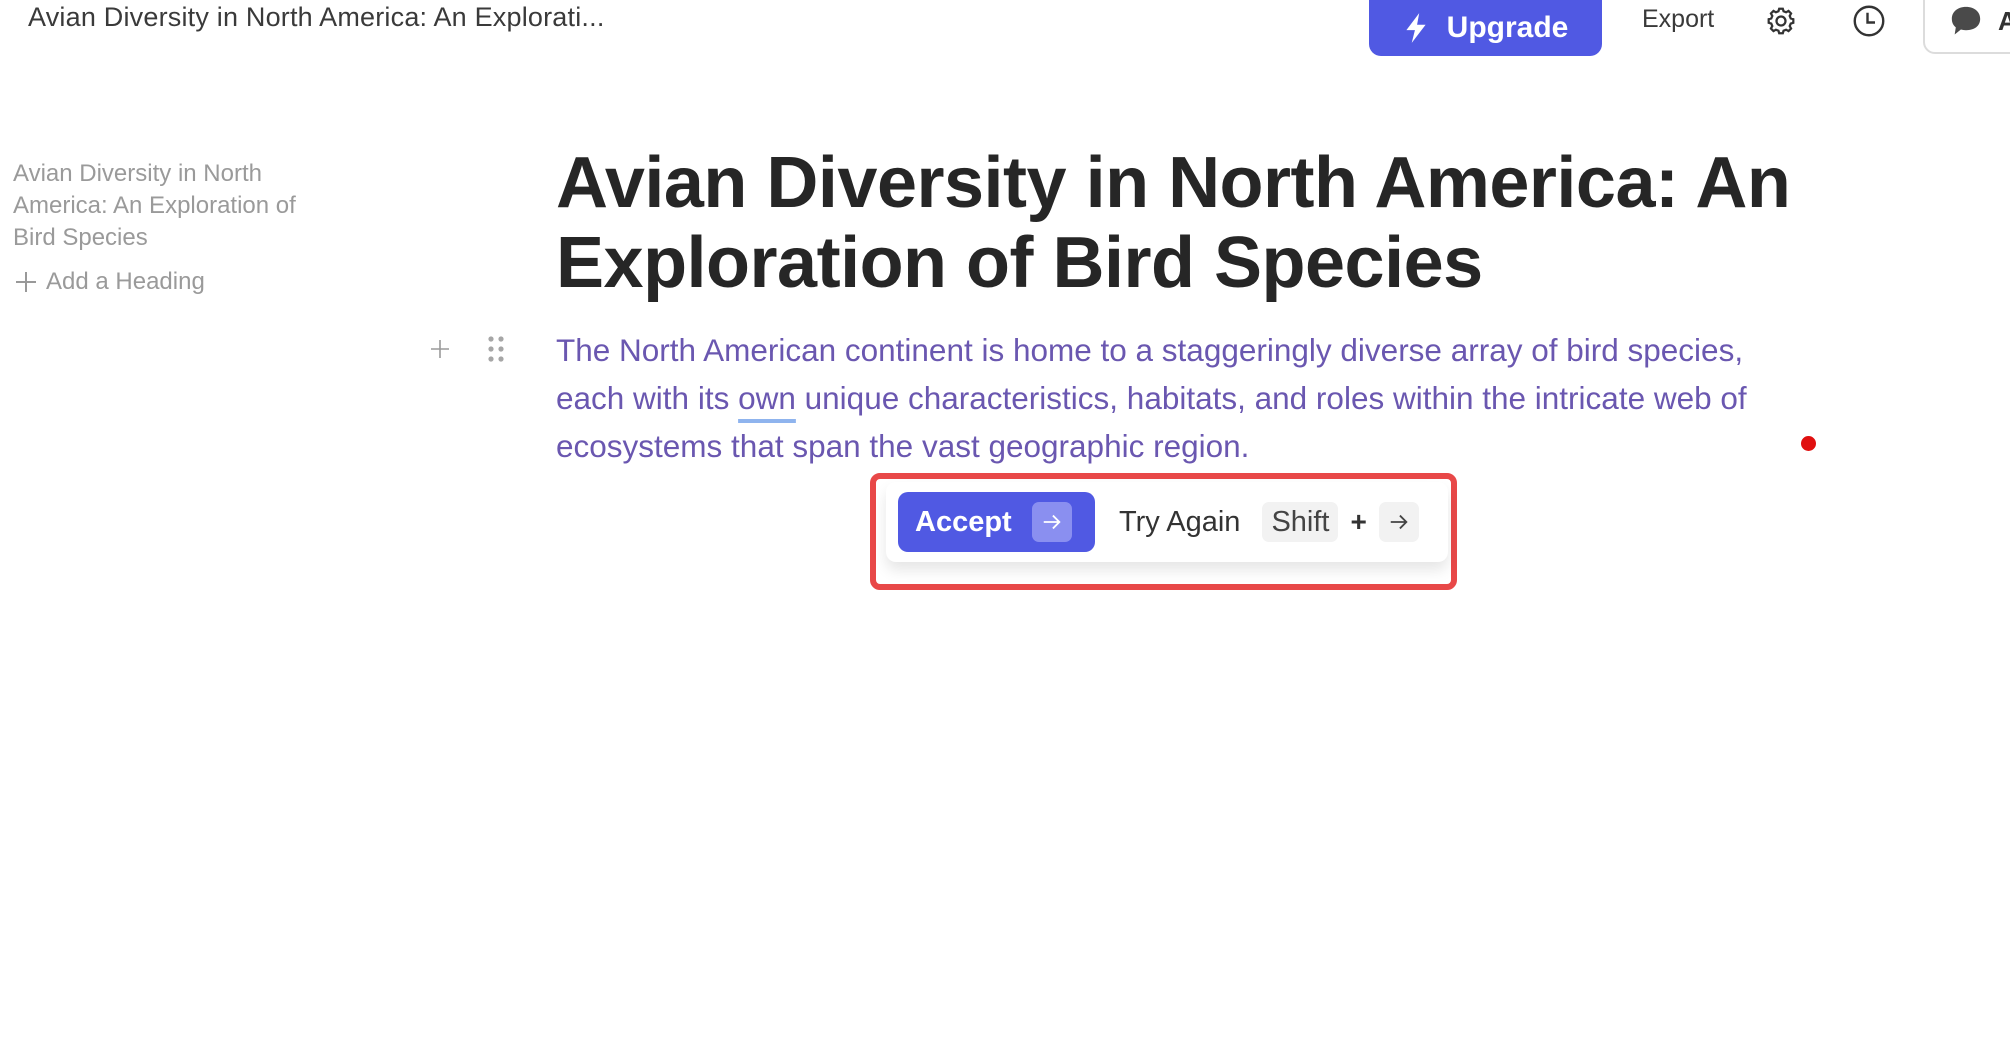 This screenshot has height=1048, width=2010. Describe the element at coordinates (1416, 27) in the screenshot. I see `lightning-icon` at that location.